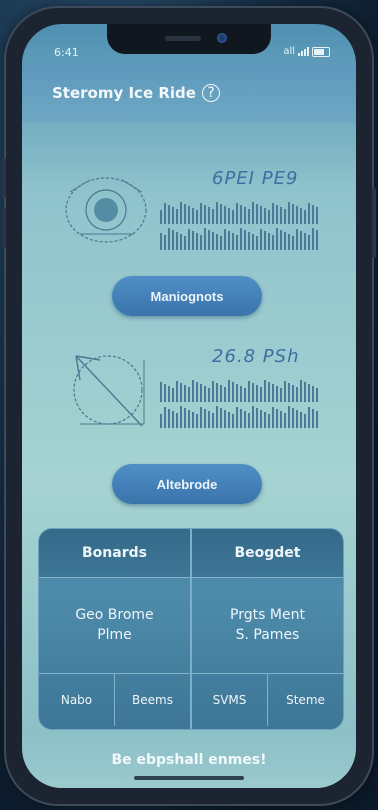  I want to click on help-icon: ?, so click(210, 93).